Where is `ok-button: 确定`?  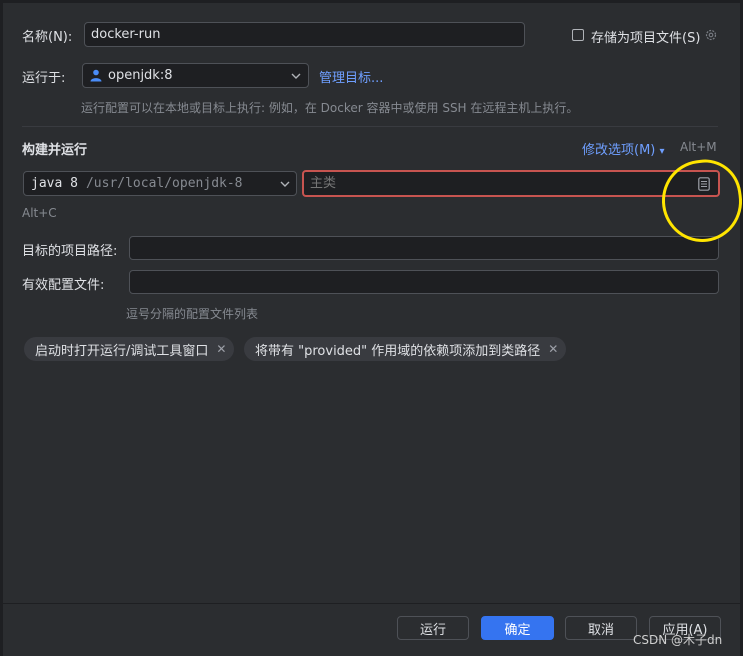
ok-button: 确定 is located at coordinates (517, 628).